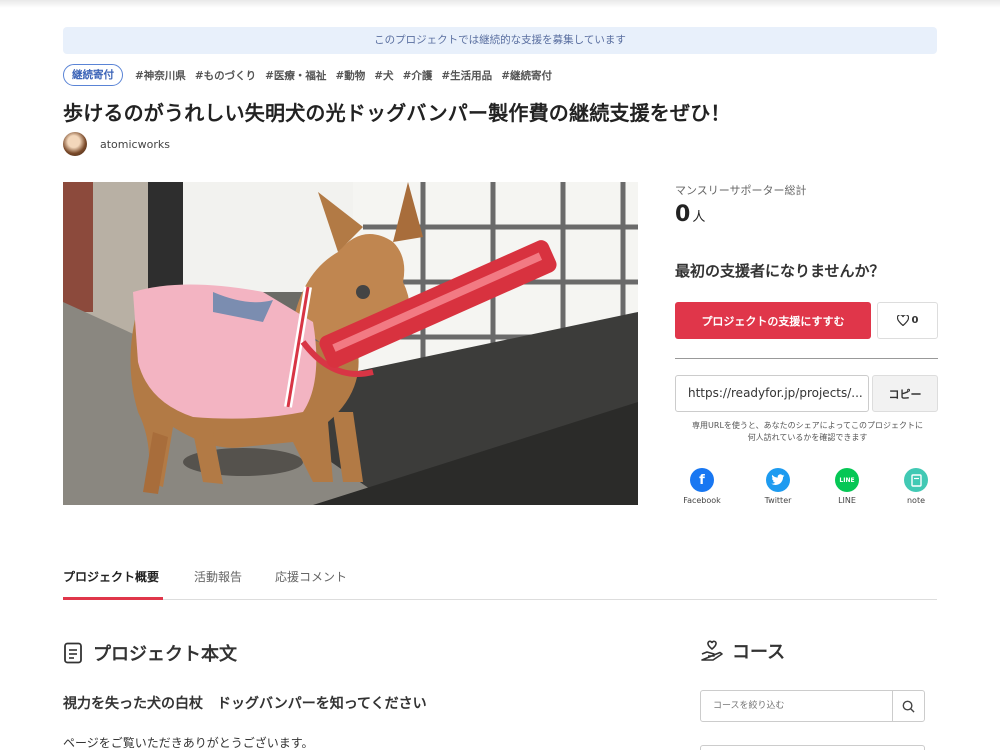  Describe the element at coordinates (683, 214) in the screenshot. I see `supporters-count-number: 0` at that location.